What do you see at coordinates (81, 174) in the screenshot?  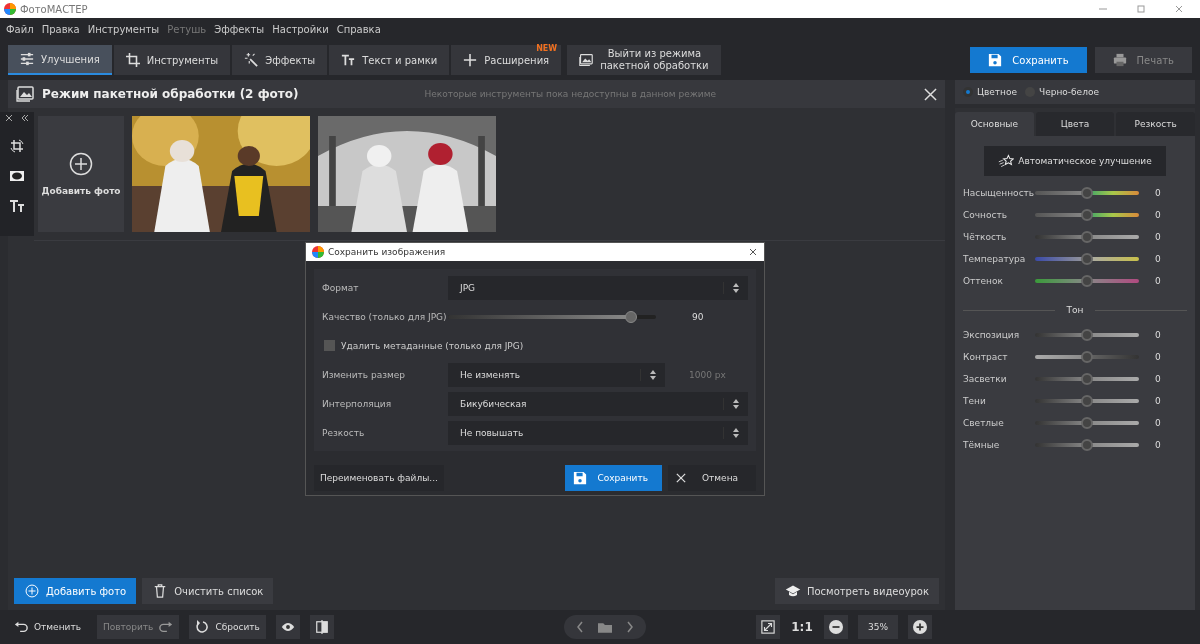 I see `add-photo-tile: Добавить фото` at bounding box center [81, 174].